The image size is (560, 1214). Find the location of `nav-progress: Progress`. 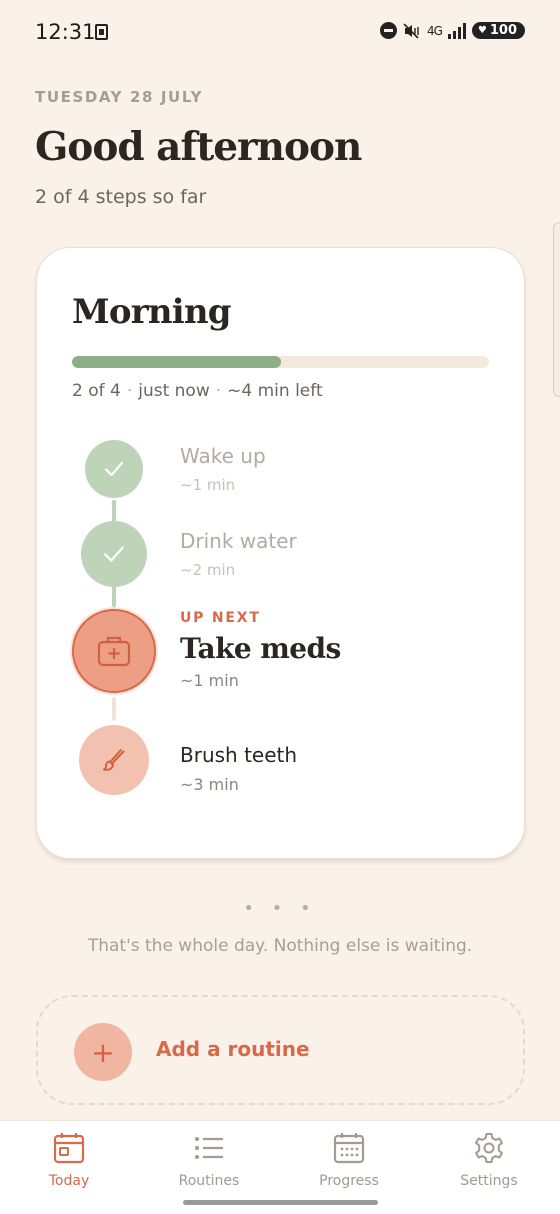

nav-progress: Progress is located at coordinates (349, 1160).